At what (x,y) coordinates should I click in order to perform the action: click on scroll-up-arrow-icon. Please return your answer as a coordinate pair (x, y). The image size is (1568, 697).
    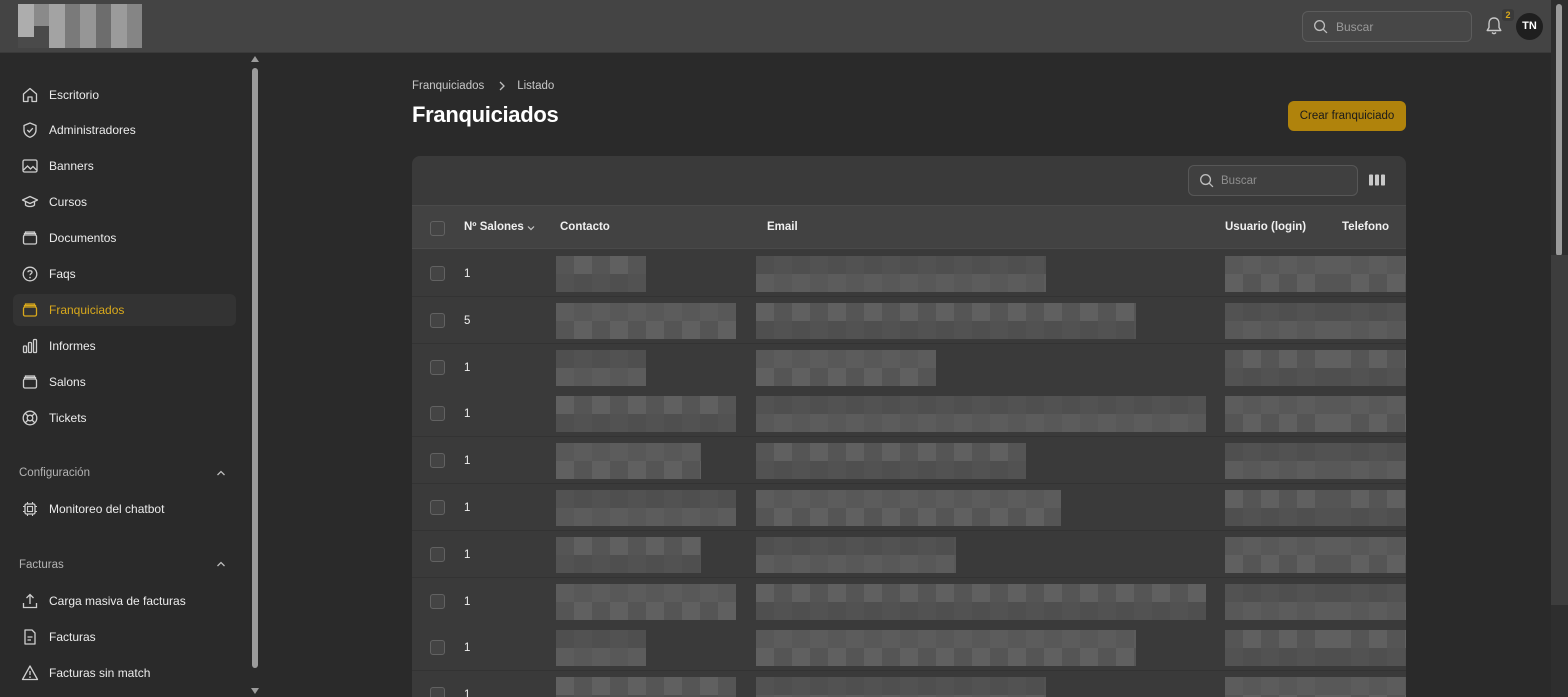
    Looking at the image, I should click on (255, 59).